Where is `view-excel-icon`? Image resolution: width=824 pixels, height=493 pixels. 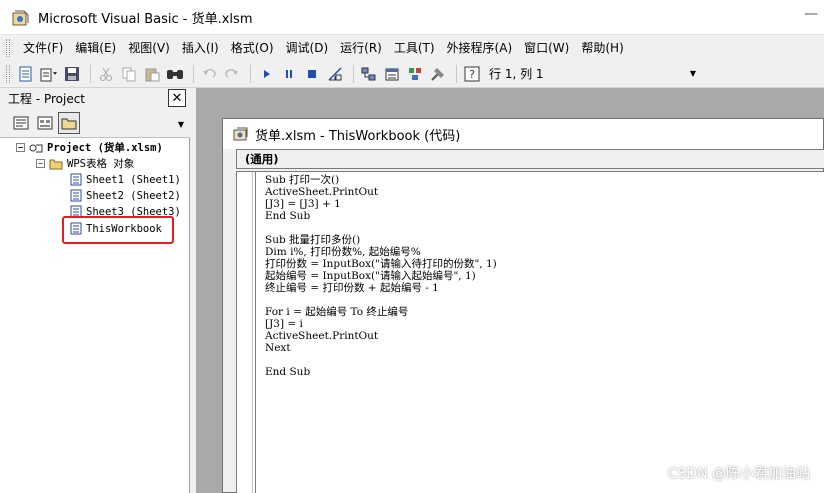
view-excel-icon is located at coordinates (26, 74).